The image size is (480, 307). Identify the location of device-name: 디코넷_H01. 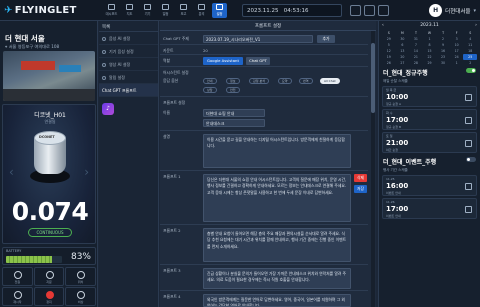
(50, 115).